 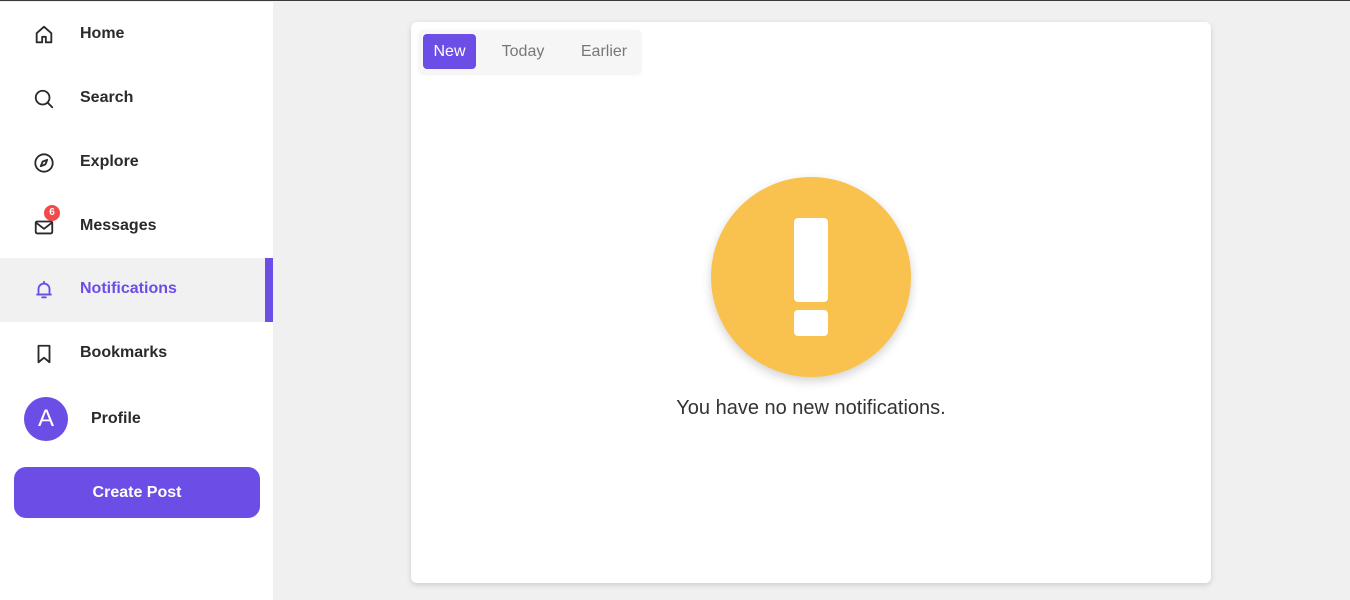 What do you see at coordinates (107, 97) in the screenshot?
I see `sidebar-item-label: Search` at bounding box center [107, 97].